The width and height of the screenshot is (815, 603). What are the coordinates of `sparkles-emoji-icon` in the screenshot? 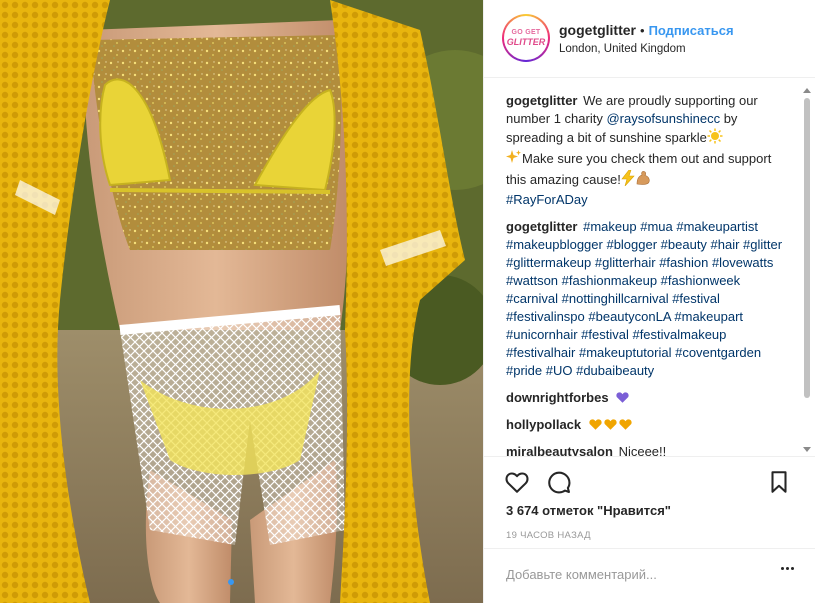 It's located at (514, 159).